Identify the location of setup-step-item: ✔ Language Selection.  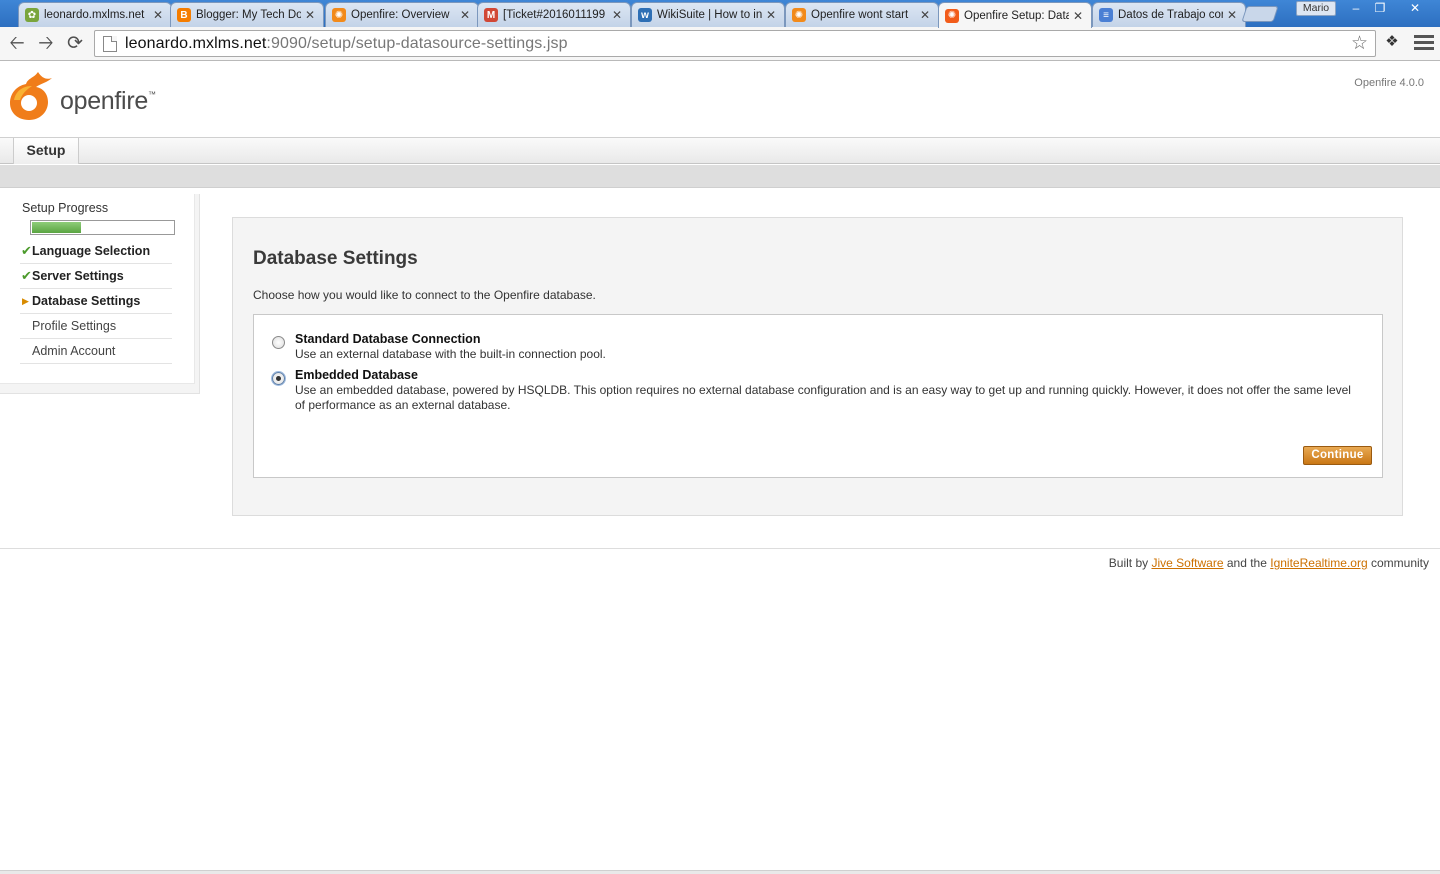
(96, 251).